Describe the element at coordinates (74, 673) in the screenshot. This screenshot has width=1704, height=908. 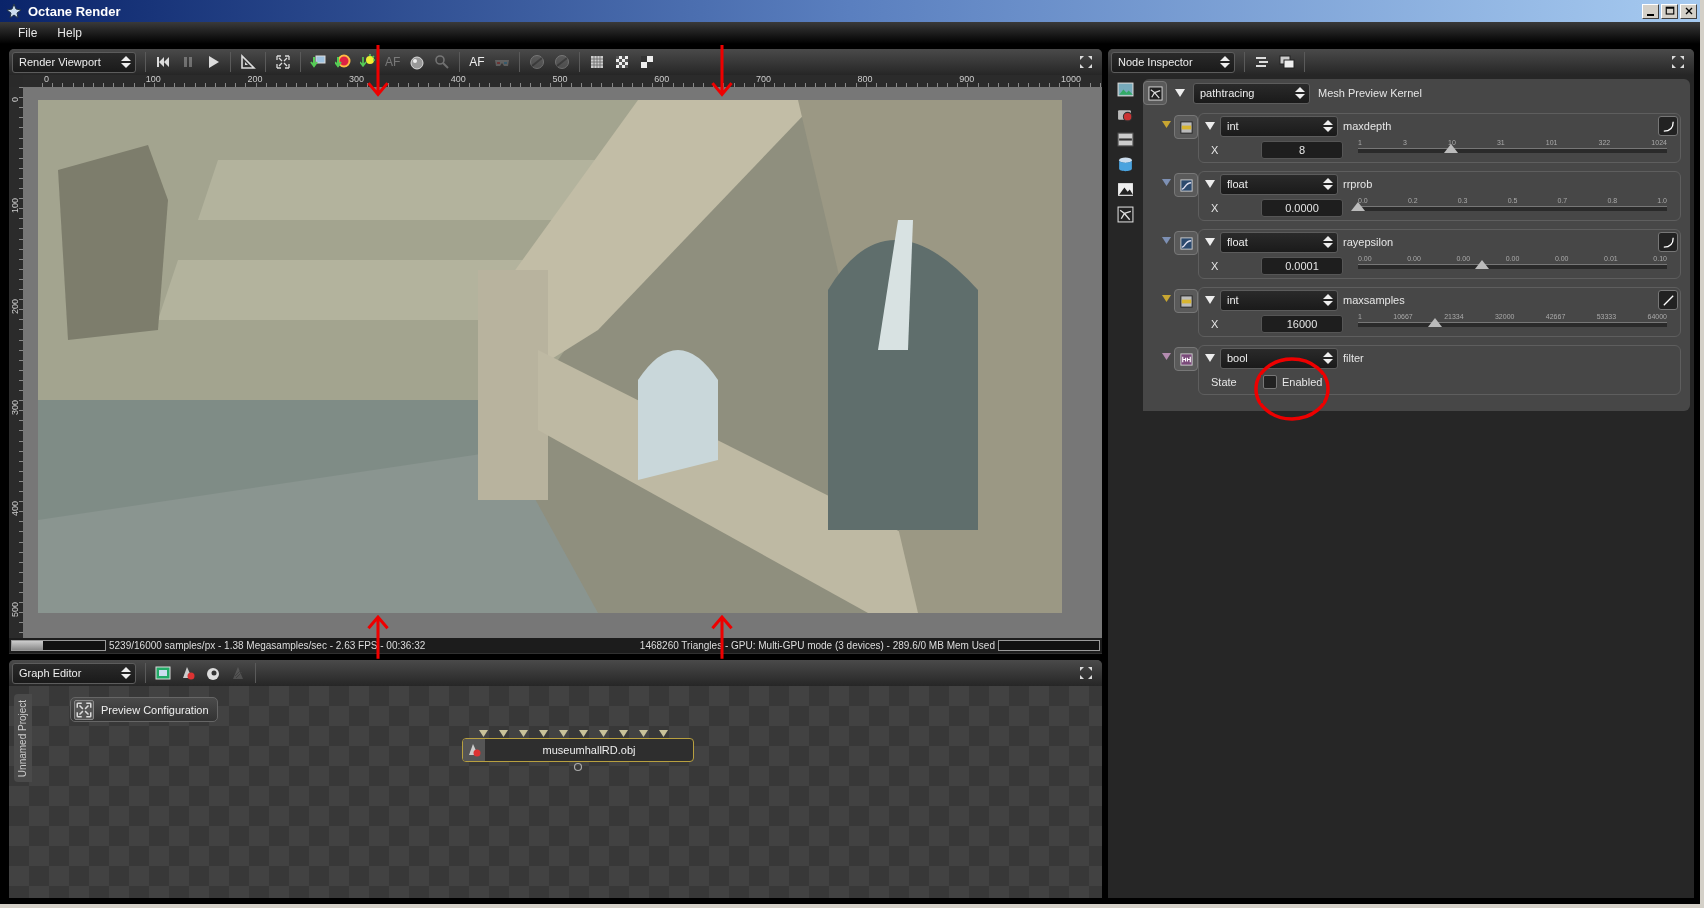
I see `panel-dropdown: Graph Editor` at that location.